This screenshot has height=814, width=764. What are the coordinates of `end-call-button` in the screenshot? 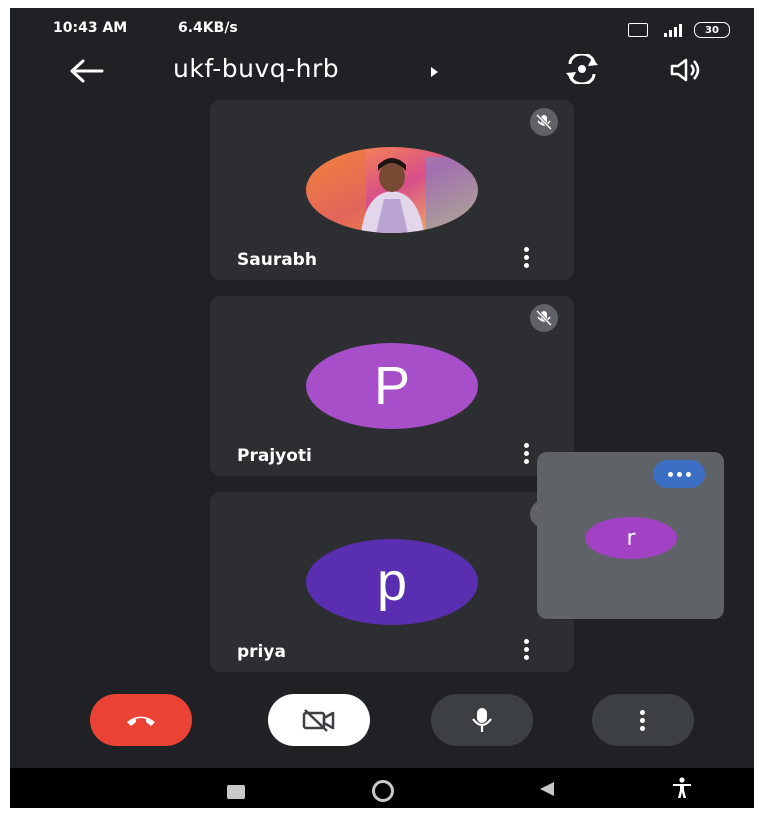 It's located at (141, 720).